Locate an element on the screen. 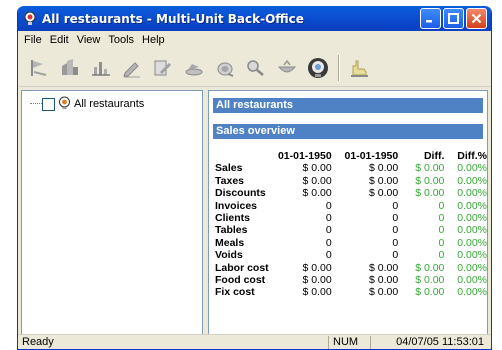  column-header-diff: Diff. is located at coordinates (434, 156).